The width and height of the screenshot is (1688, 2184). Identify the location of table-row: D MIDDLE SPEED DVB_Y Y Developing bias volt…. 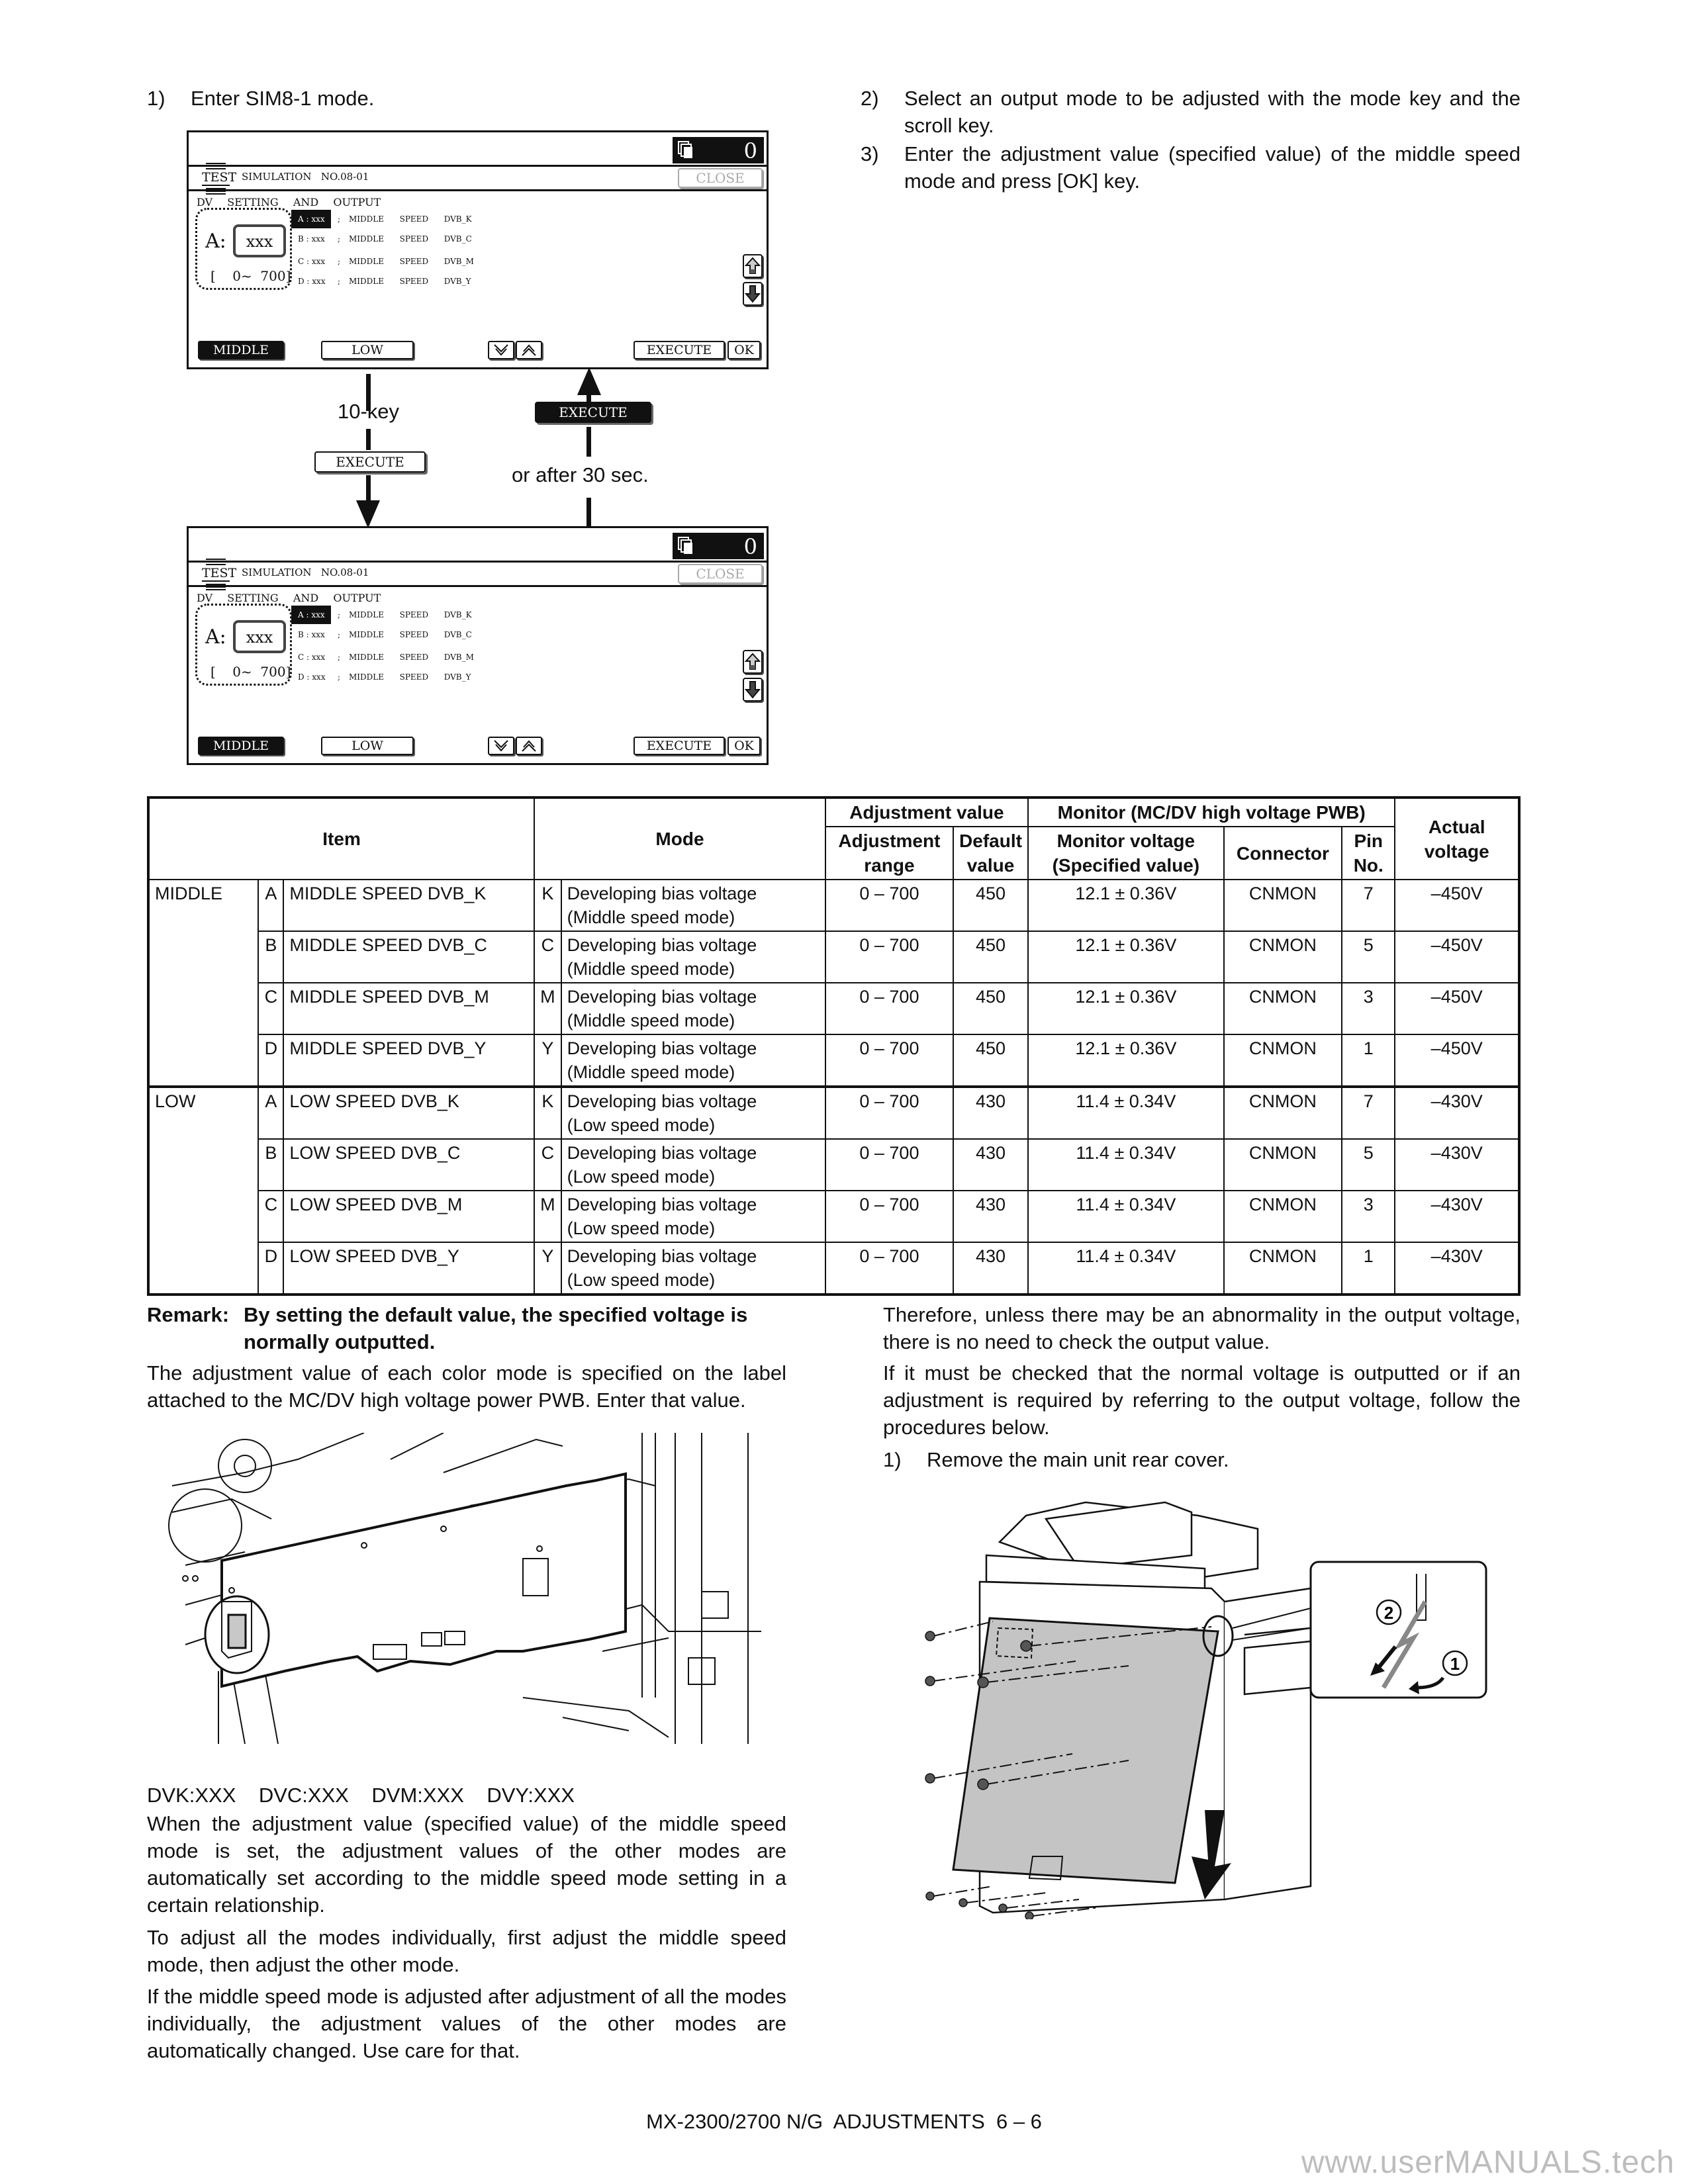
(834, 1060).